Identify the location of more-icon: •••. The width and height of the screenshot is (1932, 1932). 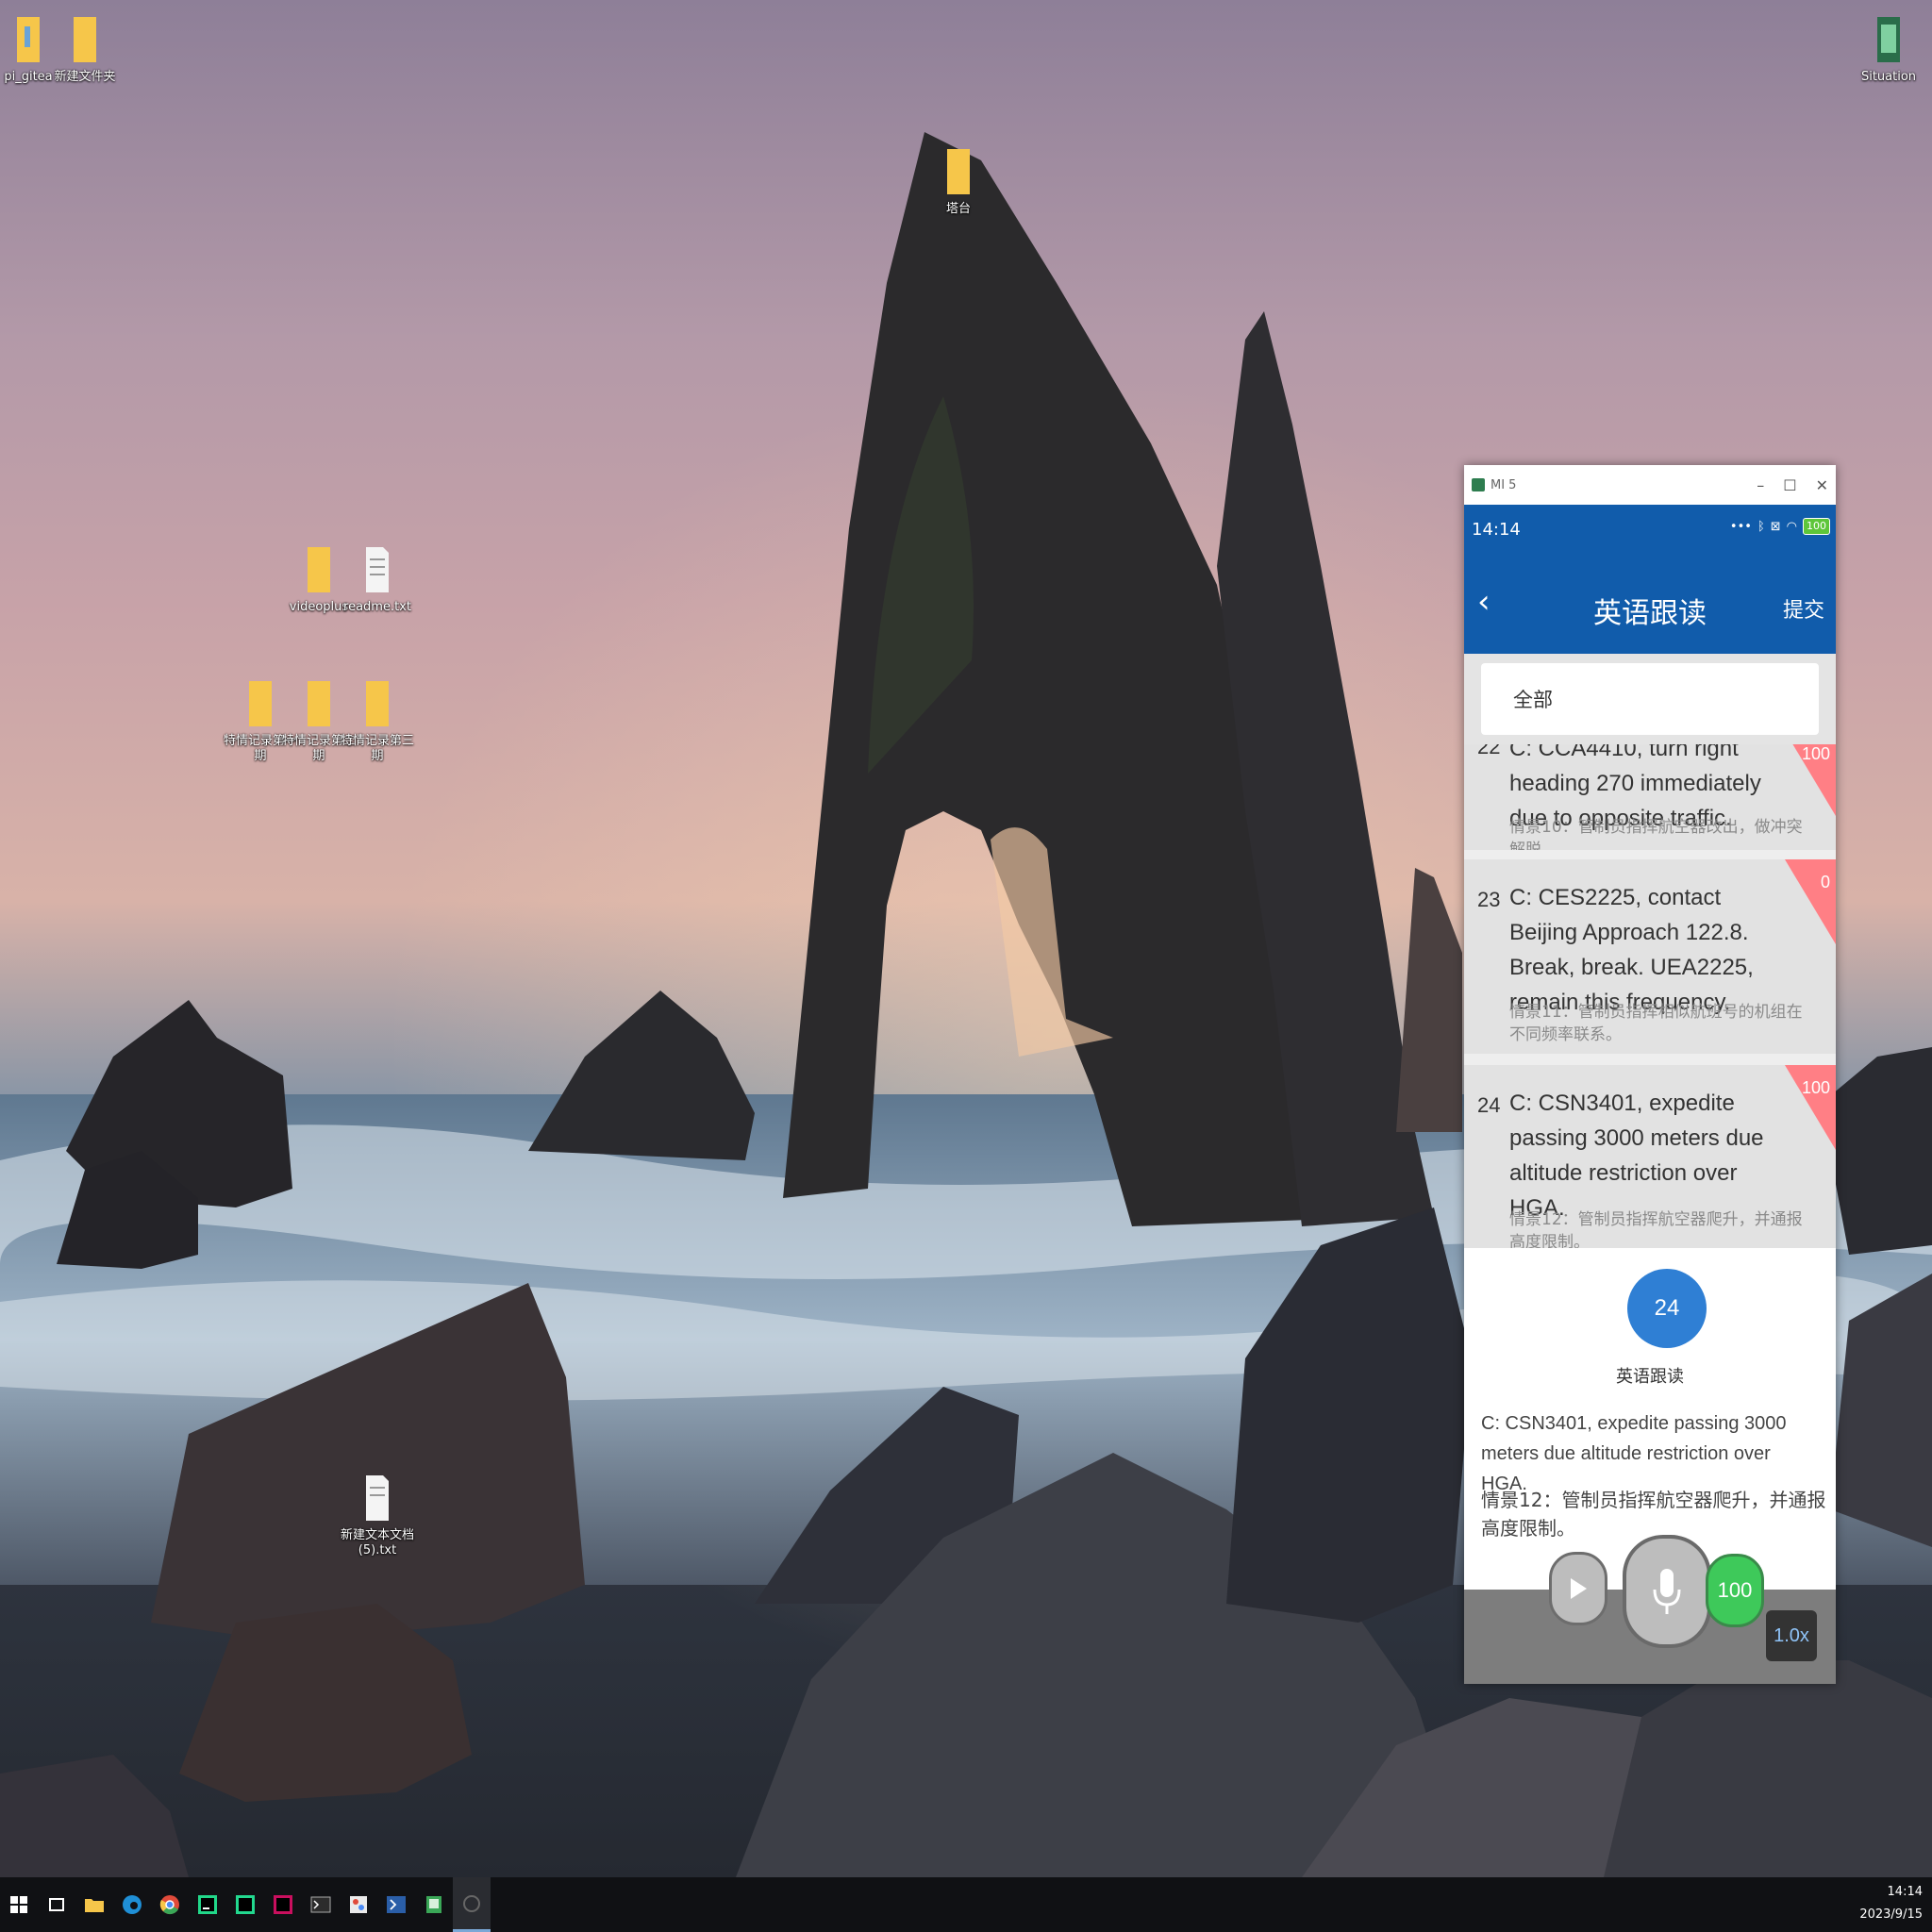
(1741, 526).